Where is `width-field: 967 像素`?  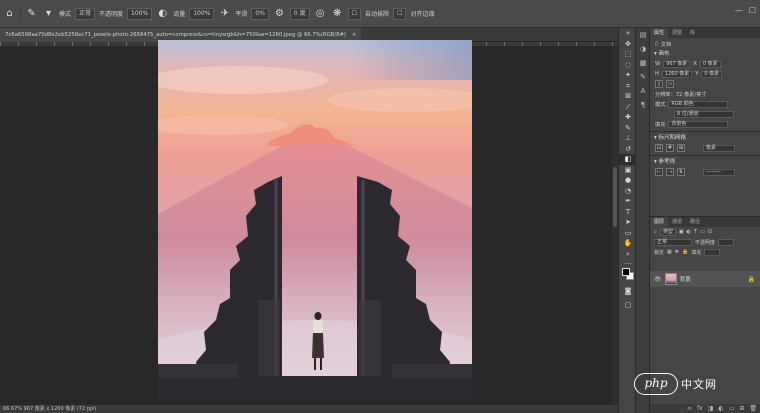 width-field: 967 像素 is located at coordinates (677, 64).